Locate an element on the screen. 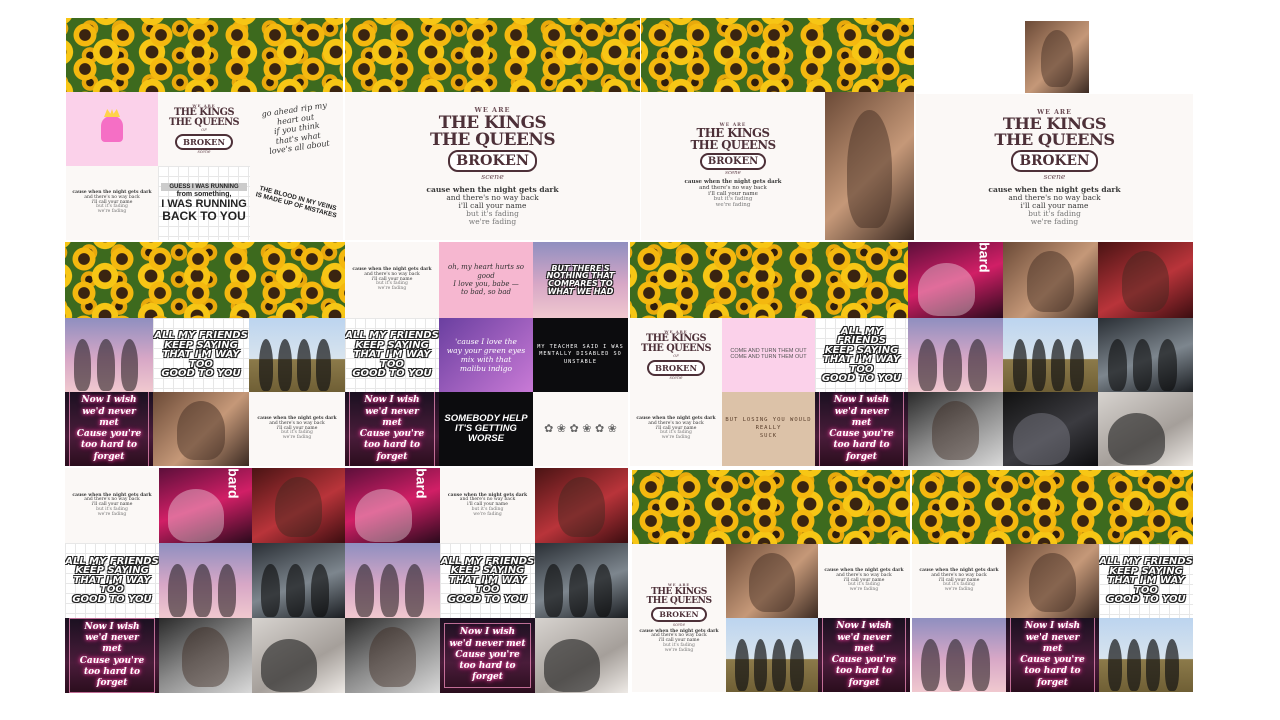  logo-of: OF is located at coordinates (204, 129).